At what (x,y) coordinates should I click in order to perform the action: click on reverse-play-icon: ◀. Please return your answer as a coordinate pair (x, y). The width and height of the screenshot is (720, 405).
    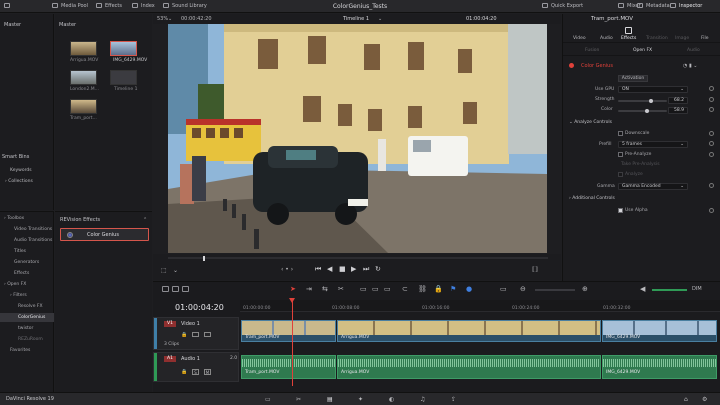
    Looking at the image, I should click on (329, 269).